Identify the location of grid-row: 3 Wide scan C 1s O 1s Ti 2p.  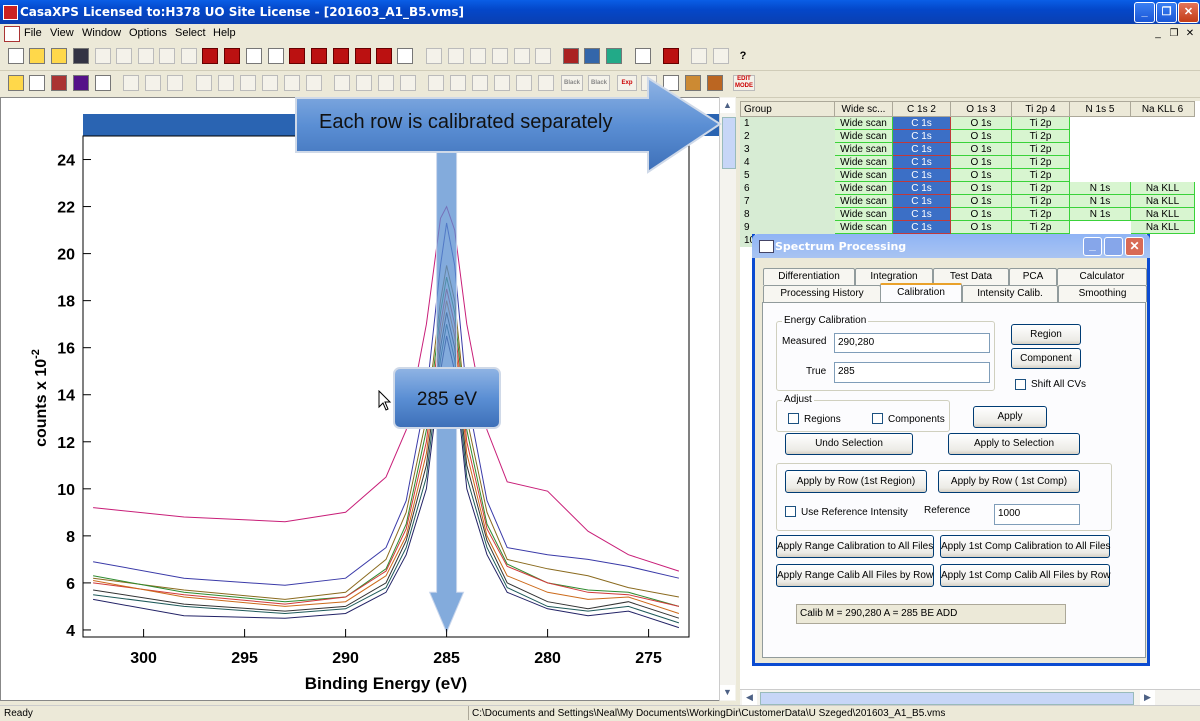
(967, 149).